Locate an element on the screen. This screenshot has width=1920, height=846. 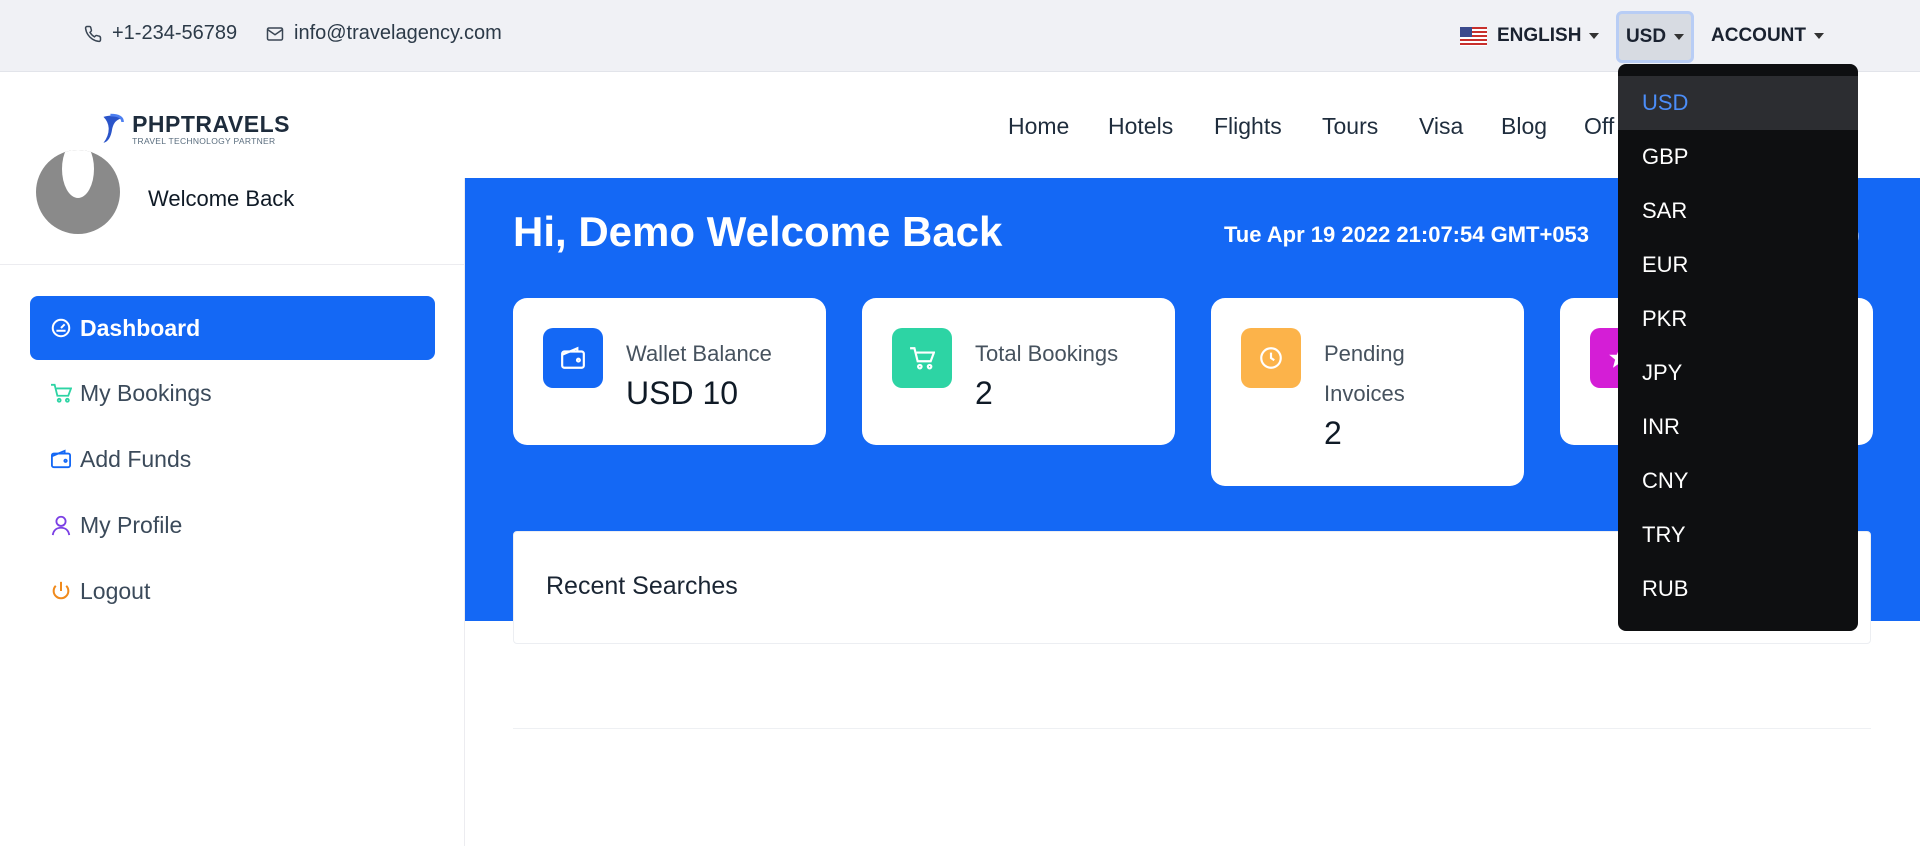
card-label-line2: Invoices is located at coordinates (1364, 393).